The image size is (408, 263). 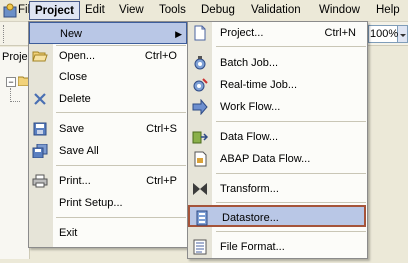 I want to click on menu-validation: Validation, so click(x=276, y=10).